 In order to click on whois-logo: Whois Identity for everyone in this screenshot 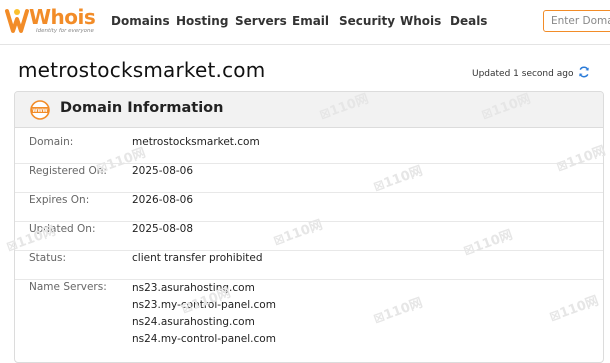, I will do `click(50, 20)`.